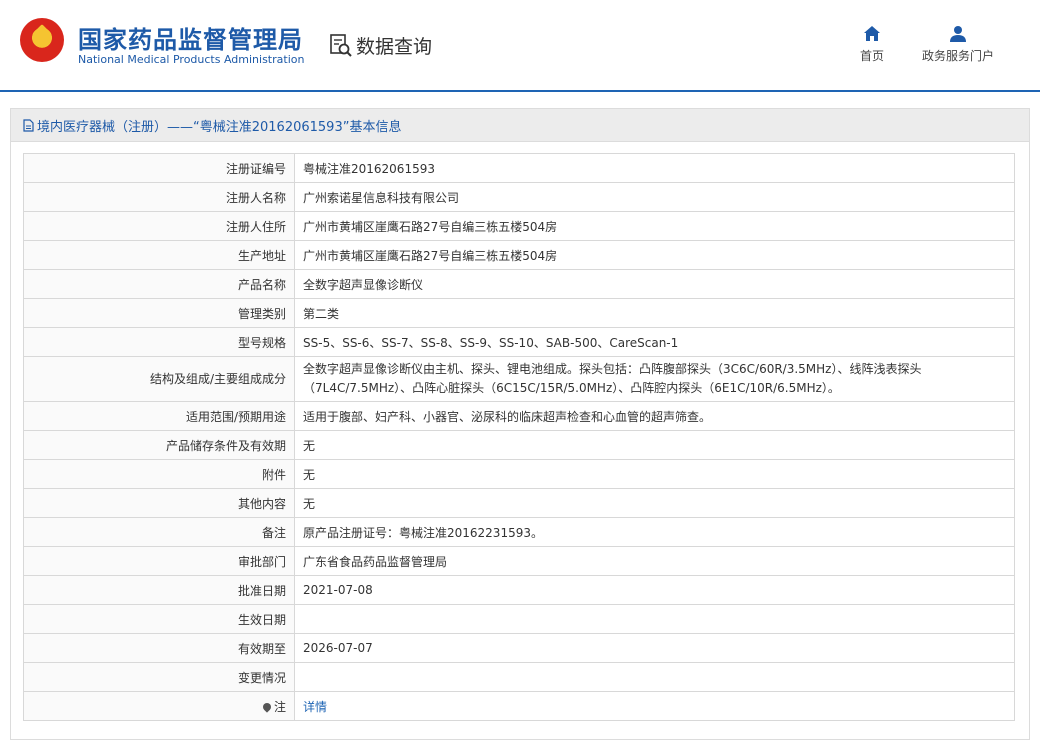 The image size is (1040, 750). I want to click on table-row: 审批部门 广东省食品药品监督管理局, so click(519, 561).